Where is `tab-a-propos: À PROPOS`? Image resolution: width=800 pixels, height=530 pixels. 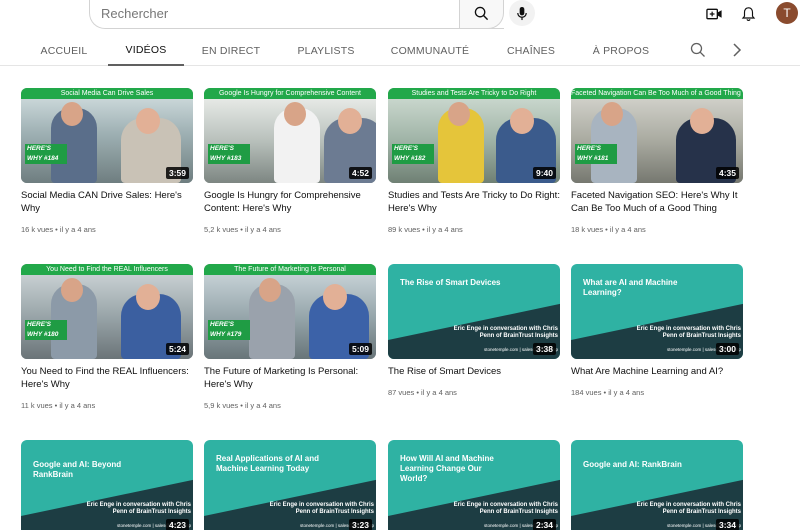 tab-a-propos: À PROPOS is located at coordinates (621, 50).